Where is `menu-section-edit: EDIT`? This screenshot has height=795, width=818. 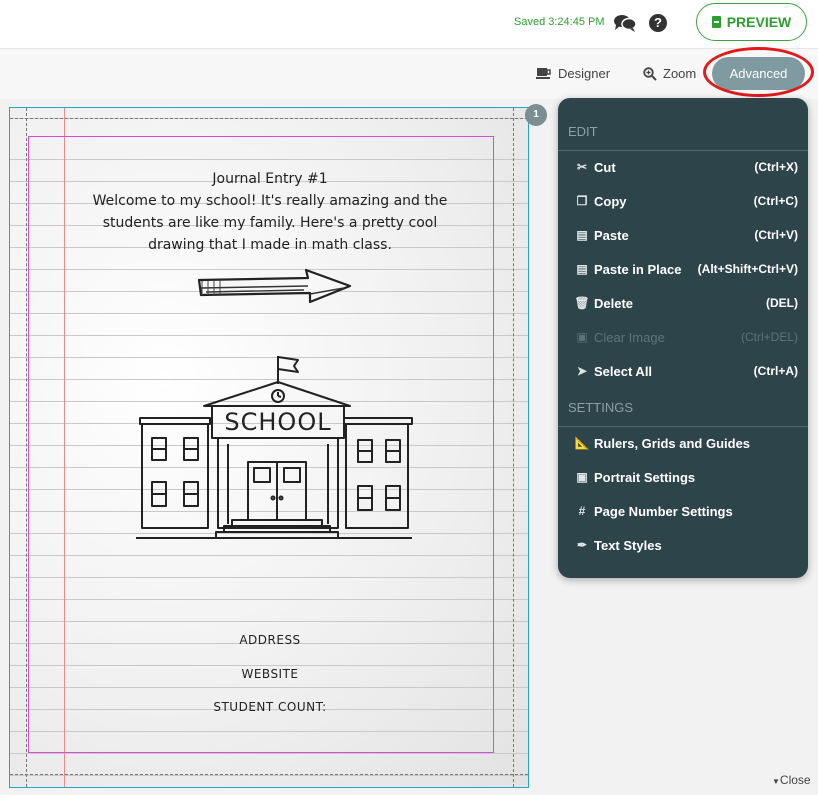
menu-section-edit: EDIT is located at coordinates (583, 131).